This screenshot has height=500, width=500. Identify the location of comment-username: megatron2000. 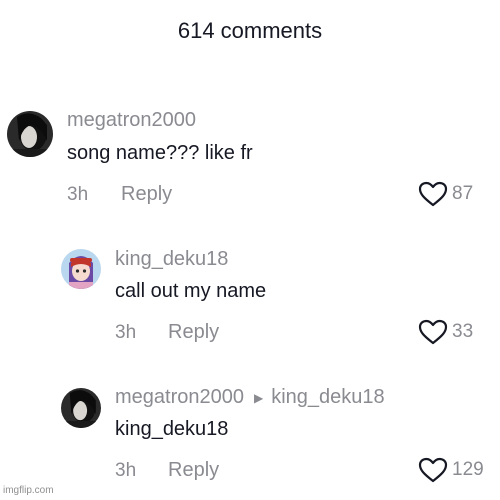
(131, 120).